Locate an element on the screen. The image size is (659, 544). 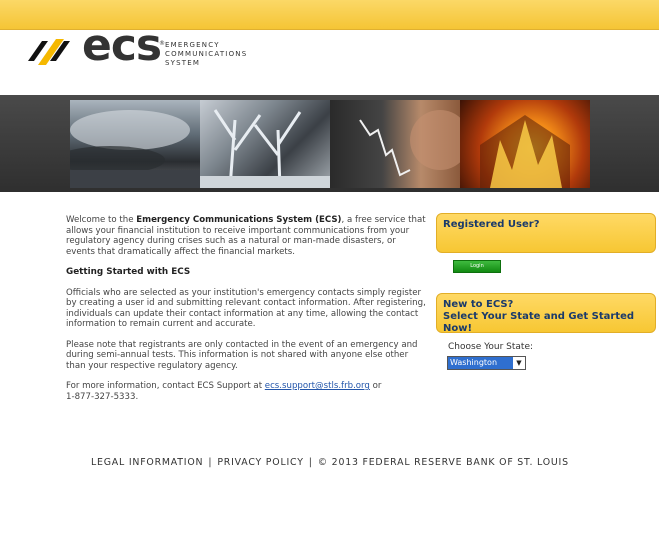
storm-clouds-image is located at coordinates (135, 149).